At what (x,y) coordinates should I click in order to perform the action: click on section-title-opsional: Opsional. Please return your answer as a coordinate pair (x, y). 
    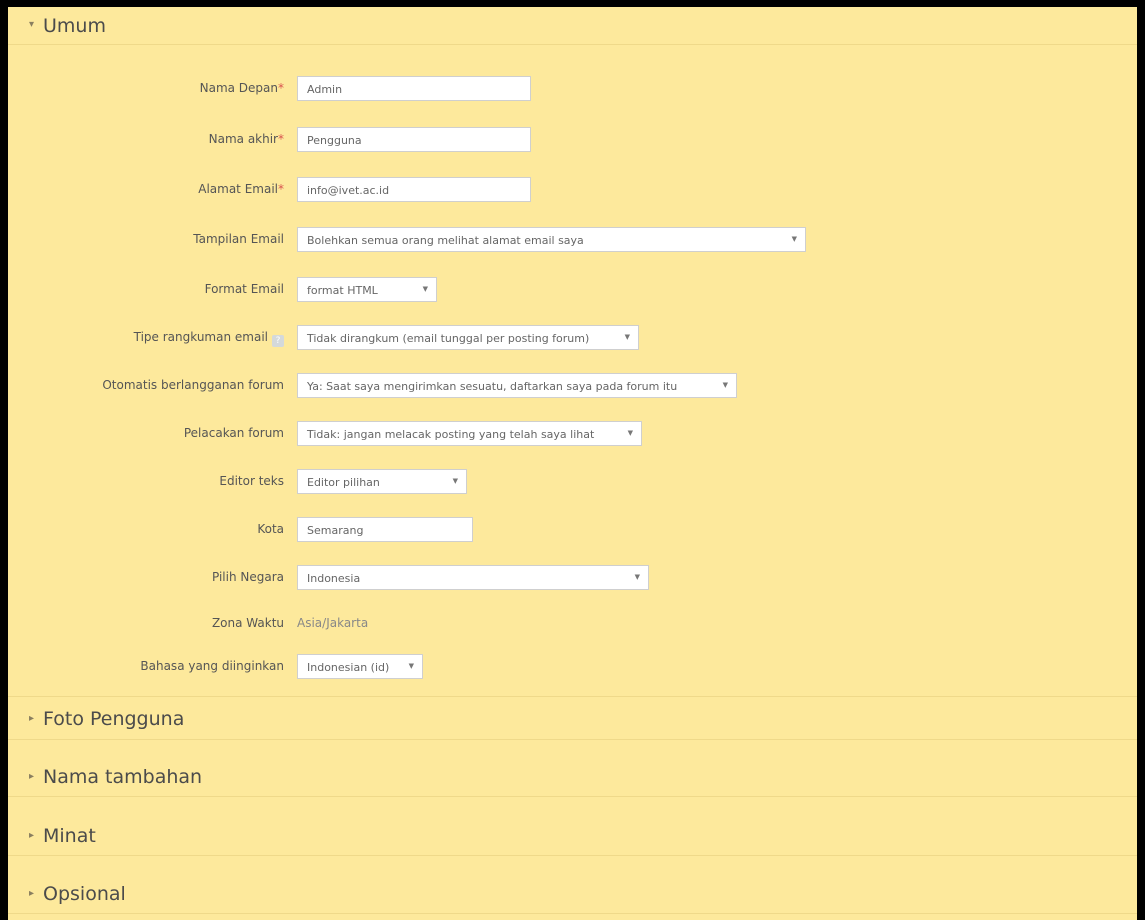
    Looking at the image, I should click on (84, 894).